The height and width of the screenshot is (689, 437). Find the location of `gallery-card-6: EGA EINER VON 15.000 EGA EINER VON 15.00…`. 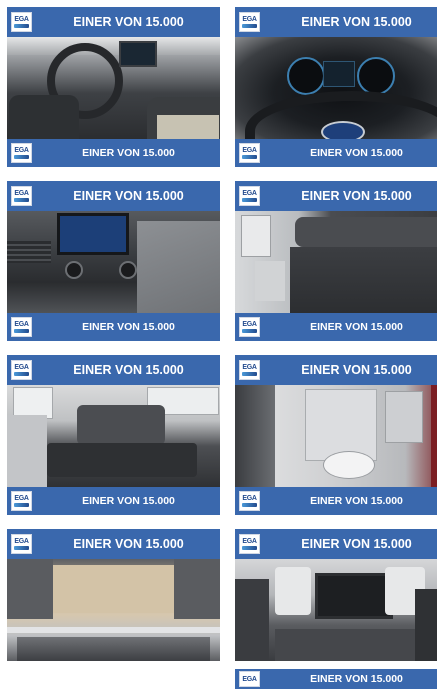

gallery-card-6: EGA EINER VON 15.000 EGA EINER VON 15.00… is located at coordinates (336, 435).